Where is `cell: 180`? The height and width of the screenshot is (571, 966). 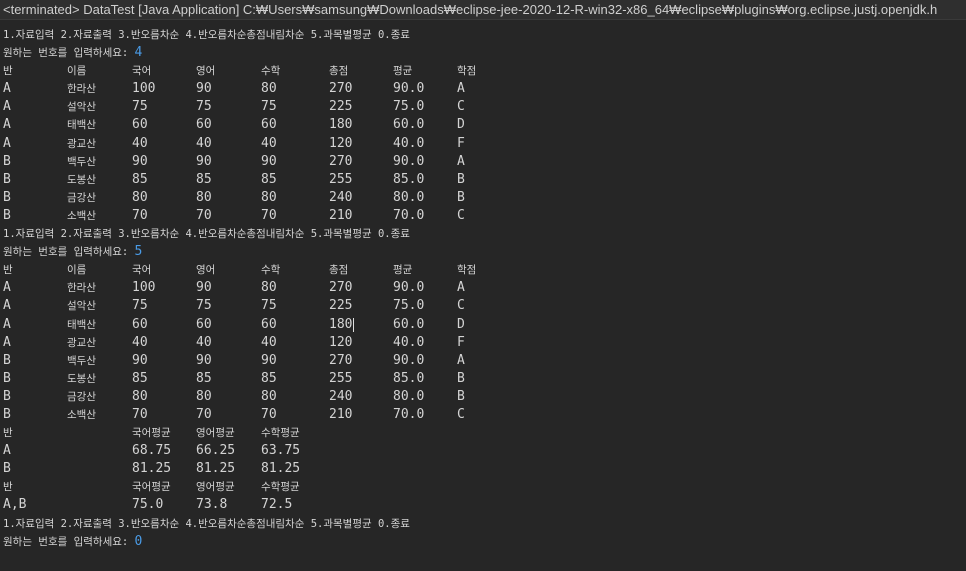
cell: 180 is located at coordinates (341, 125).